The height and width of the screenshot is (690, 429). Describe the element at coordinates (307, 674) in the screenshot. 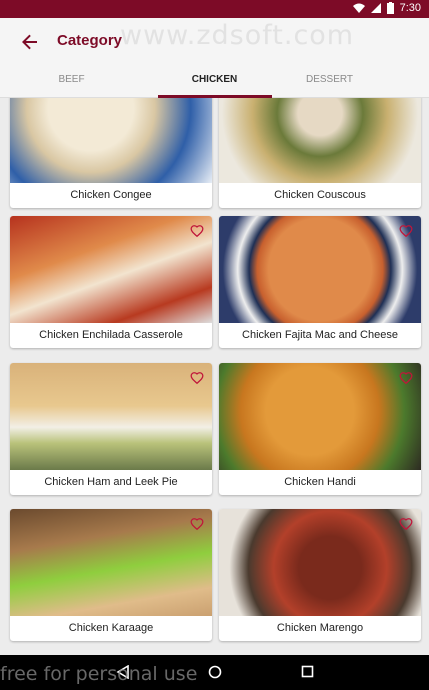

I see `nav-recents-icon` at that location.